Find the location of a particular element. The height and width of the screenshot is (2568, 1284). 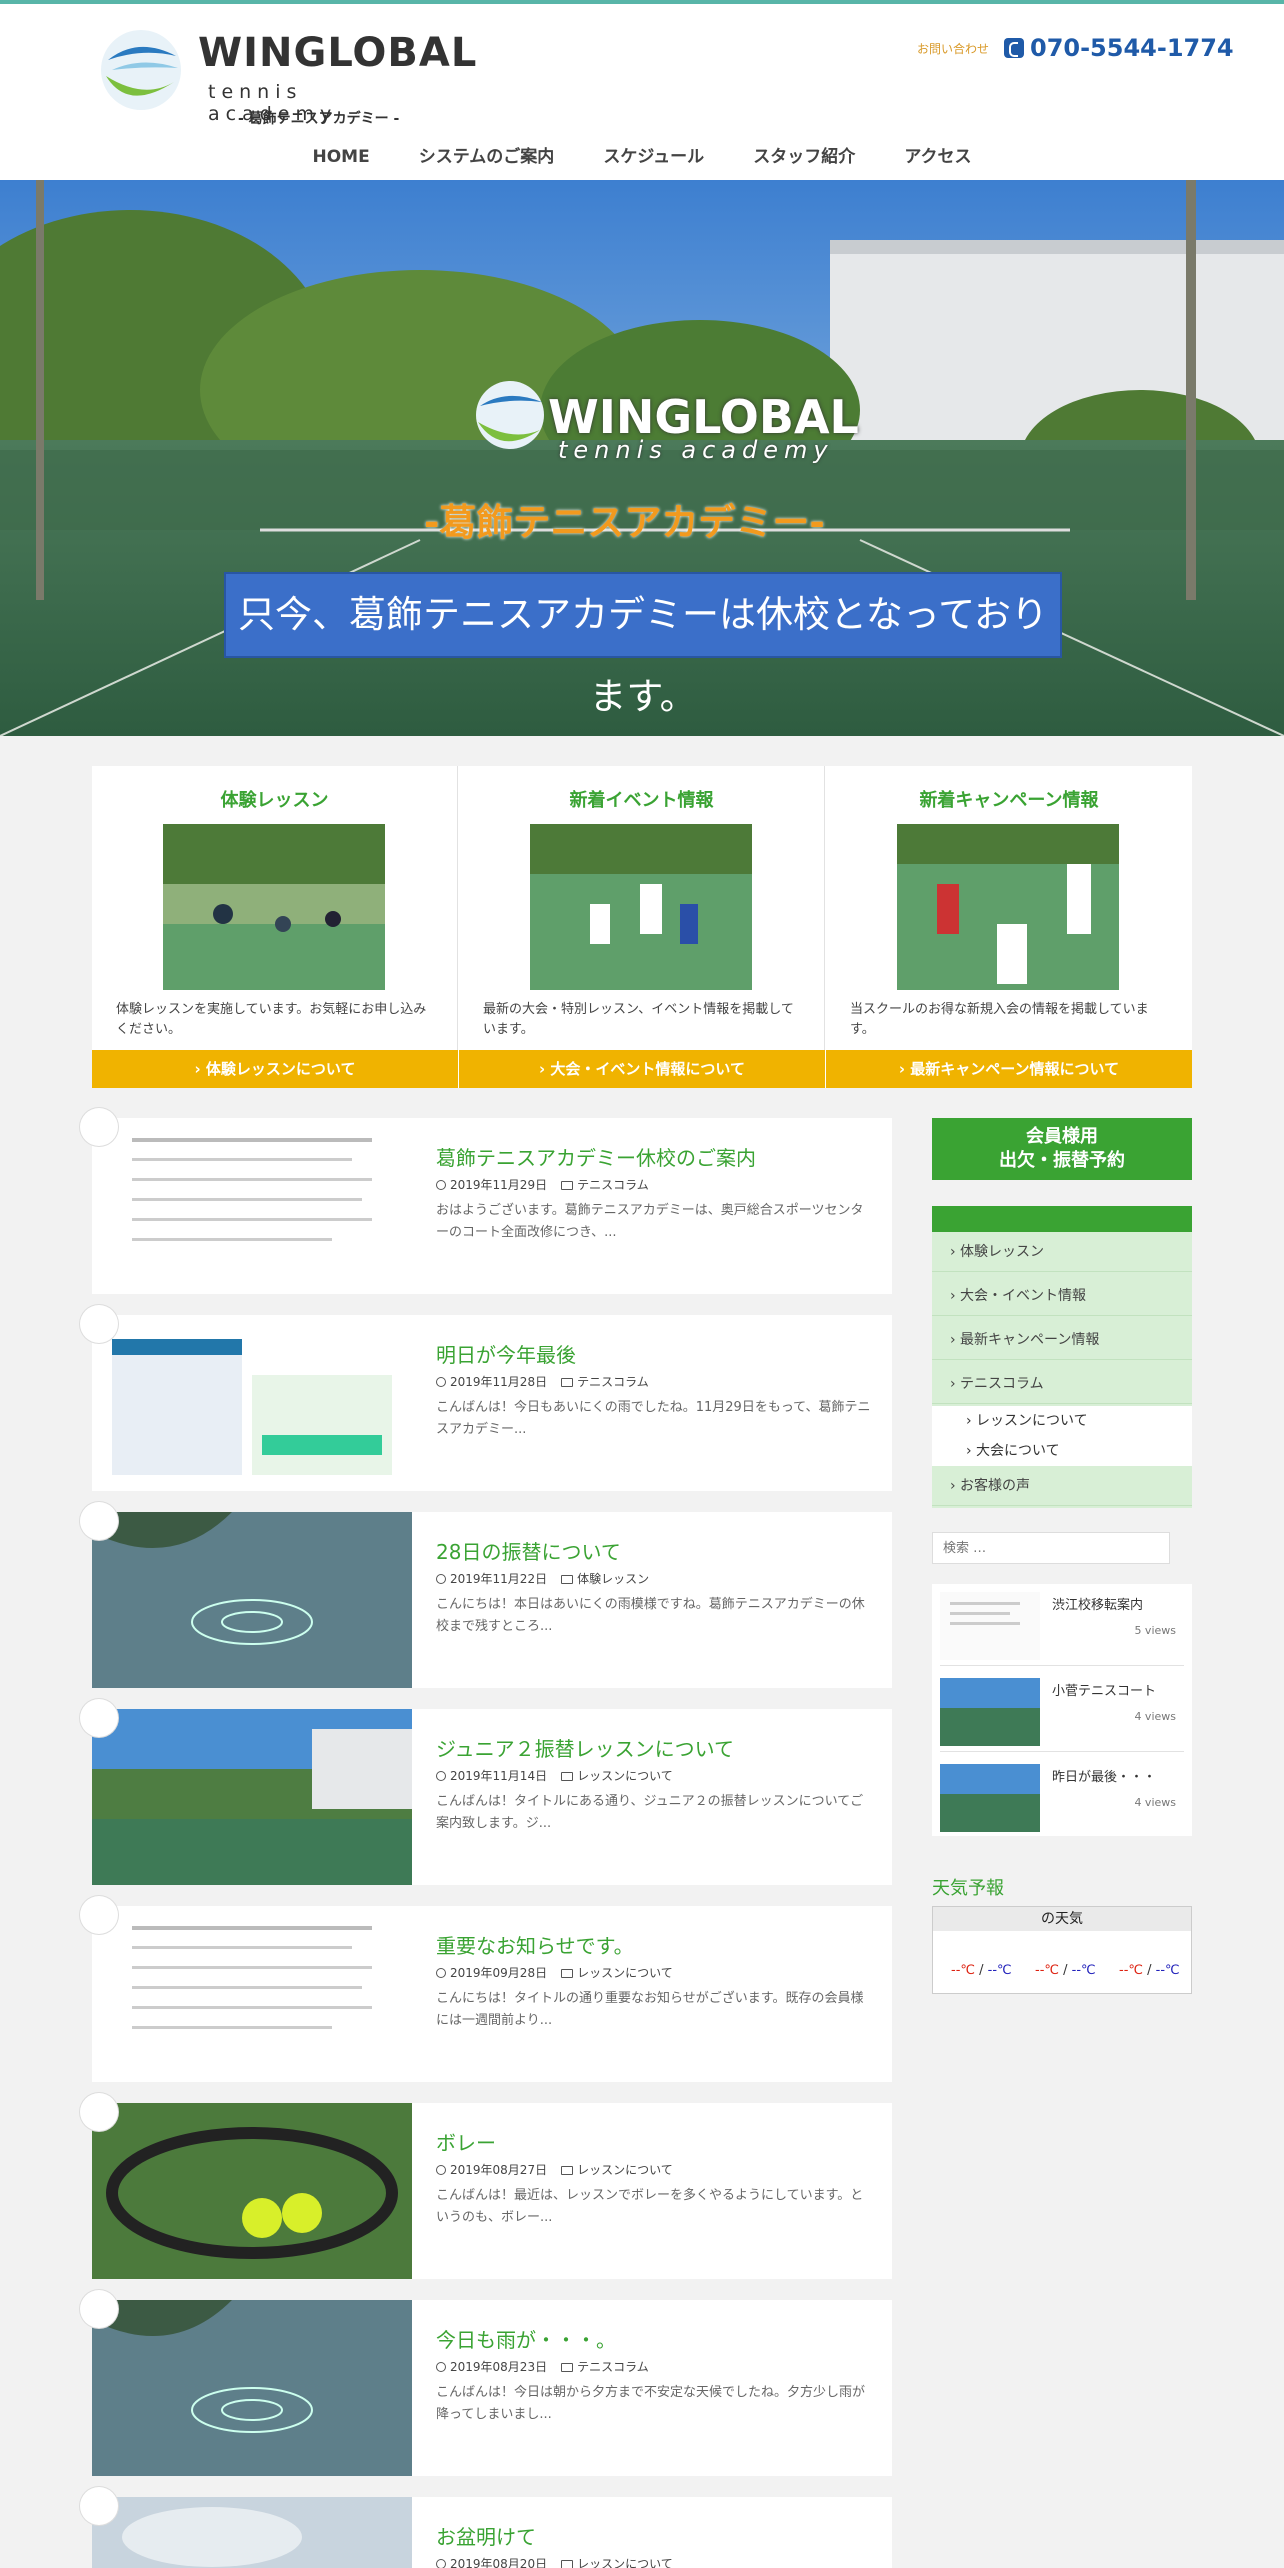

post-title: ジュニア２振替レッスンについて is located at coordinates (585, 1747).